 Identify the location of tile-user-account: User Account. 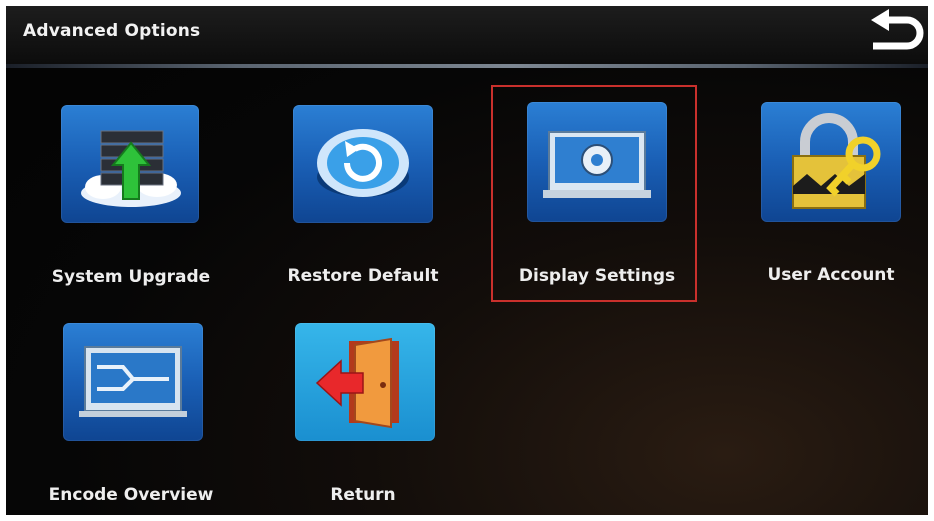
(831, 201).